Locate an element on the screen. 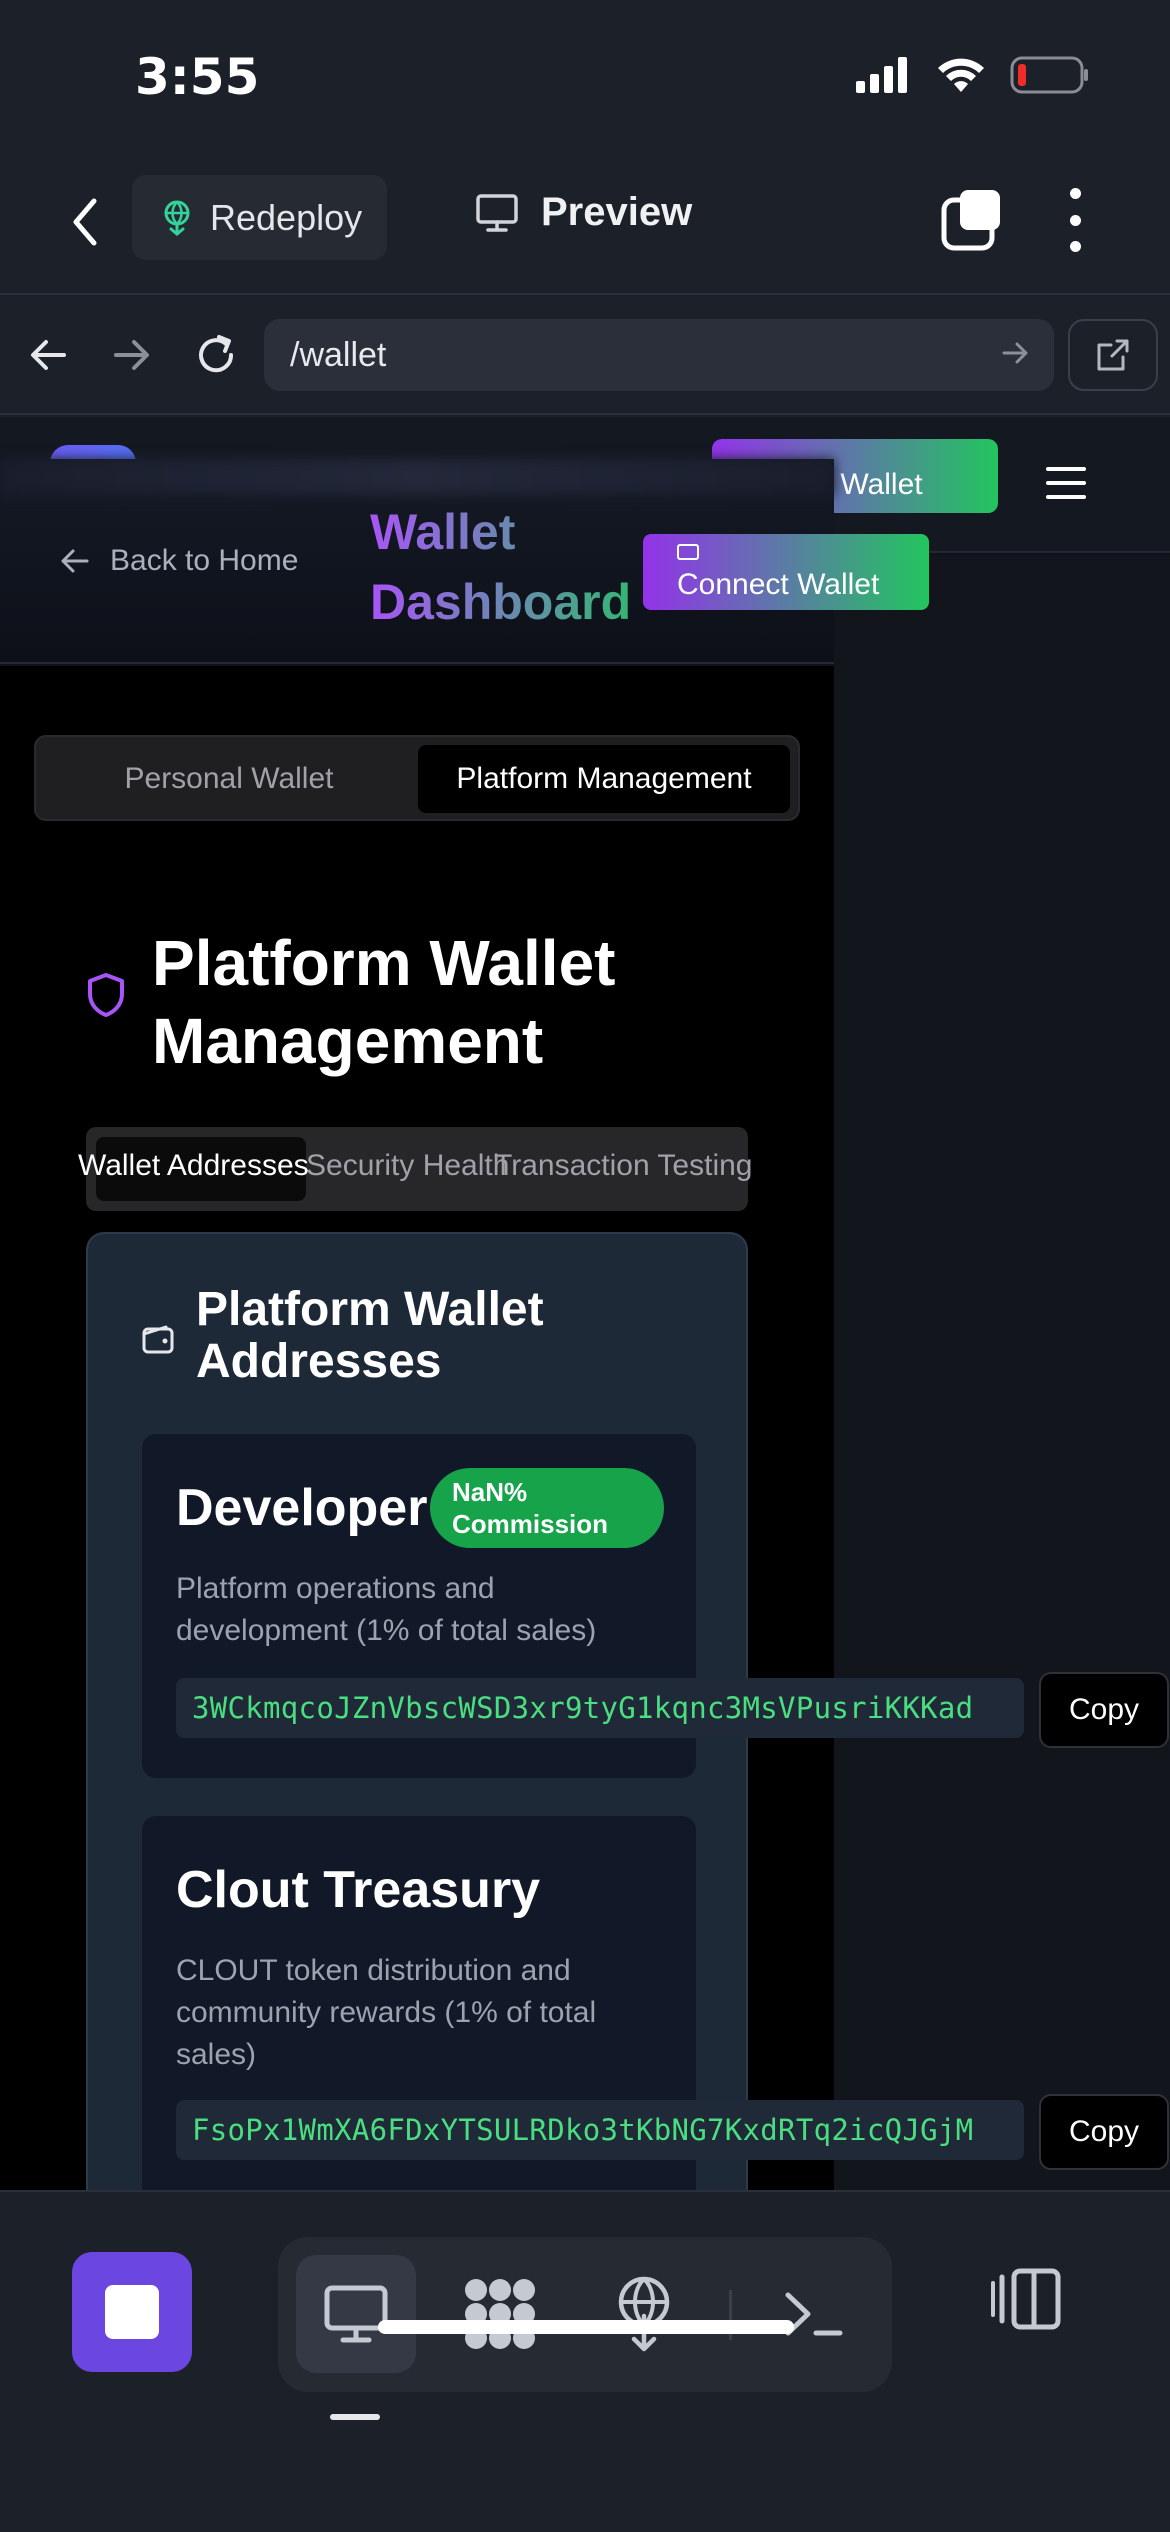 Image resolution: width=1170 pixels, height=2532 pixels. preview-tool-button is located at coordinates (356, 2314).